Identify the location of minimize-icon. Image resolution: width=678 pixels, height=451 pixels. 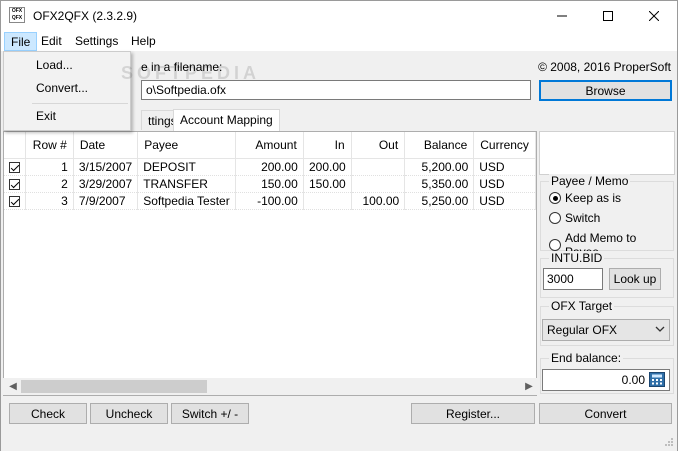
(562, 16).